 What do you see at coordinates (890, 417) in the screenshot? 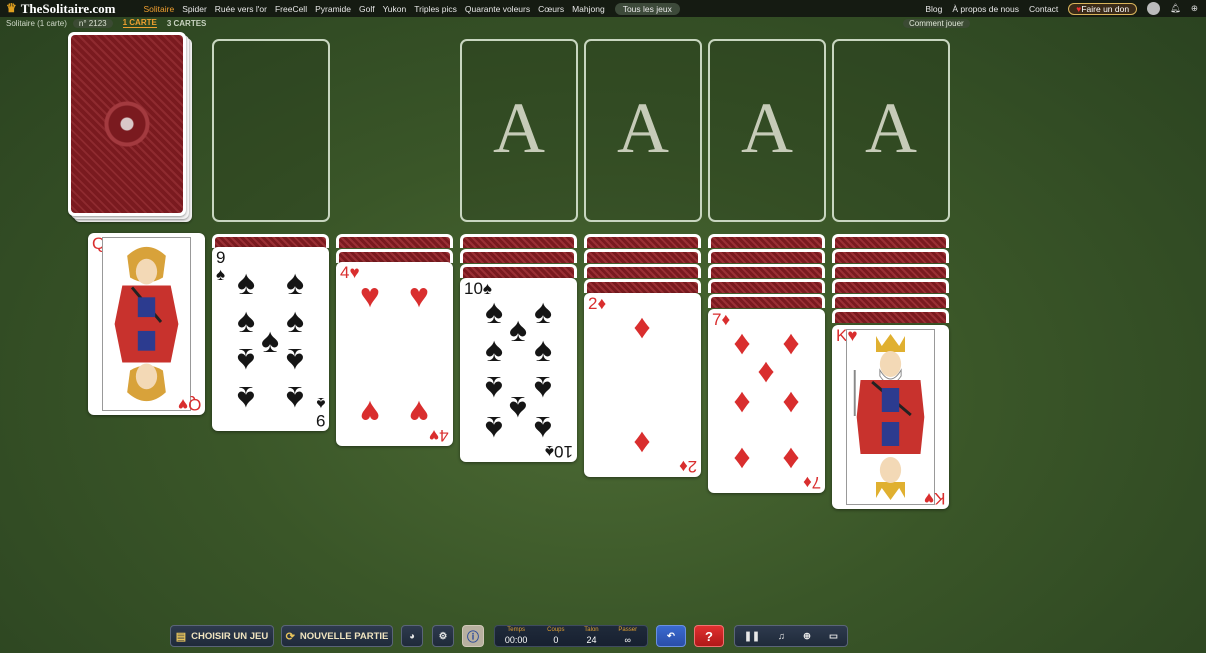
I see `card-king-hearts: K♥ K♥` at bounding box center [890, 417].